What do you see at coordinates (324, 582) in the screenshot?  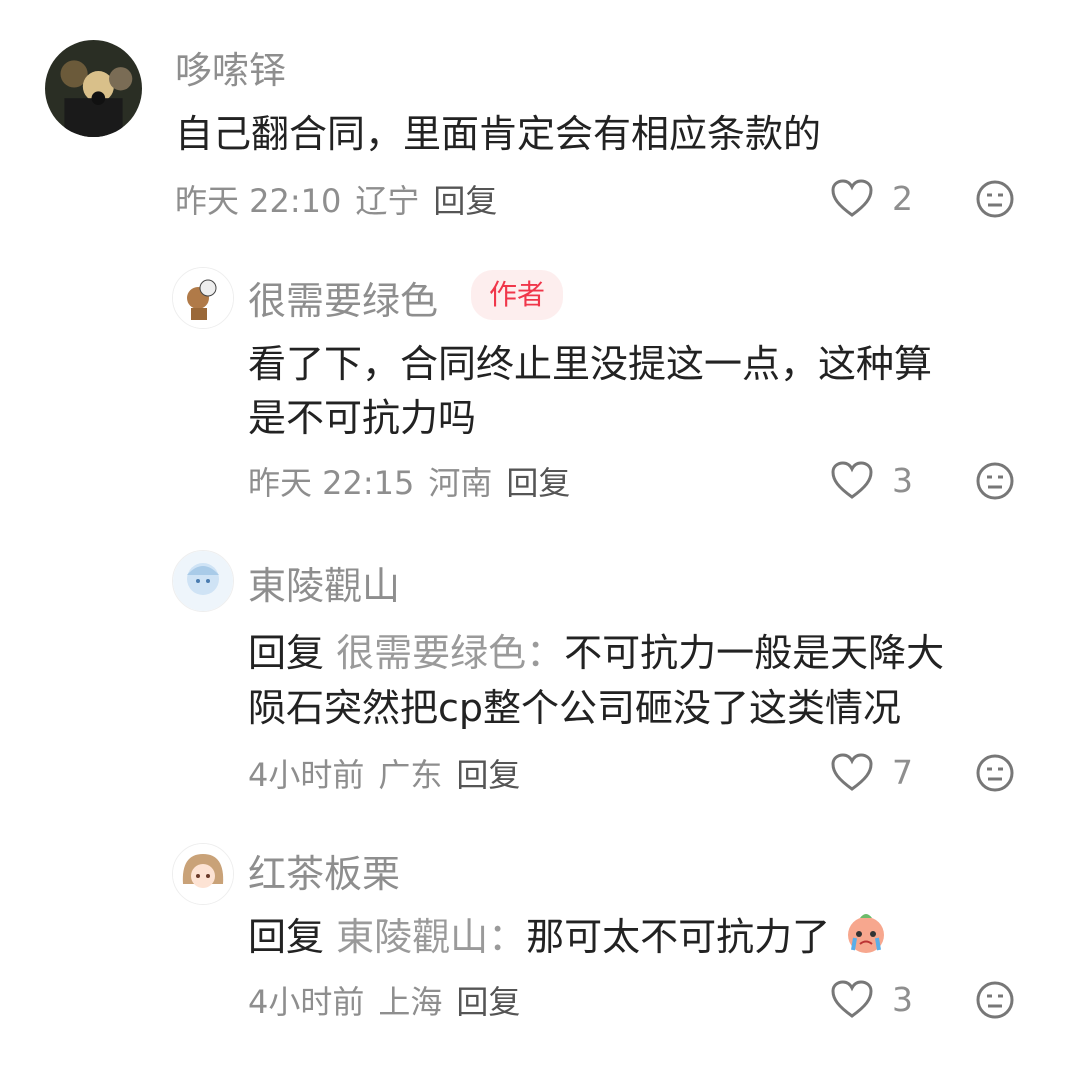 I see `username: 東陵觀山` at bounding box center [324, 582].